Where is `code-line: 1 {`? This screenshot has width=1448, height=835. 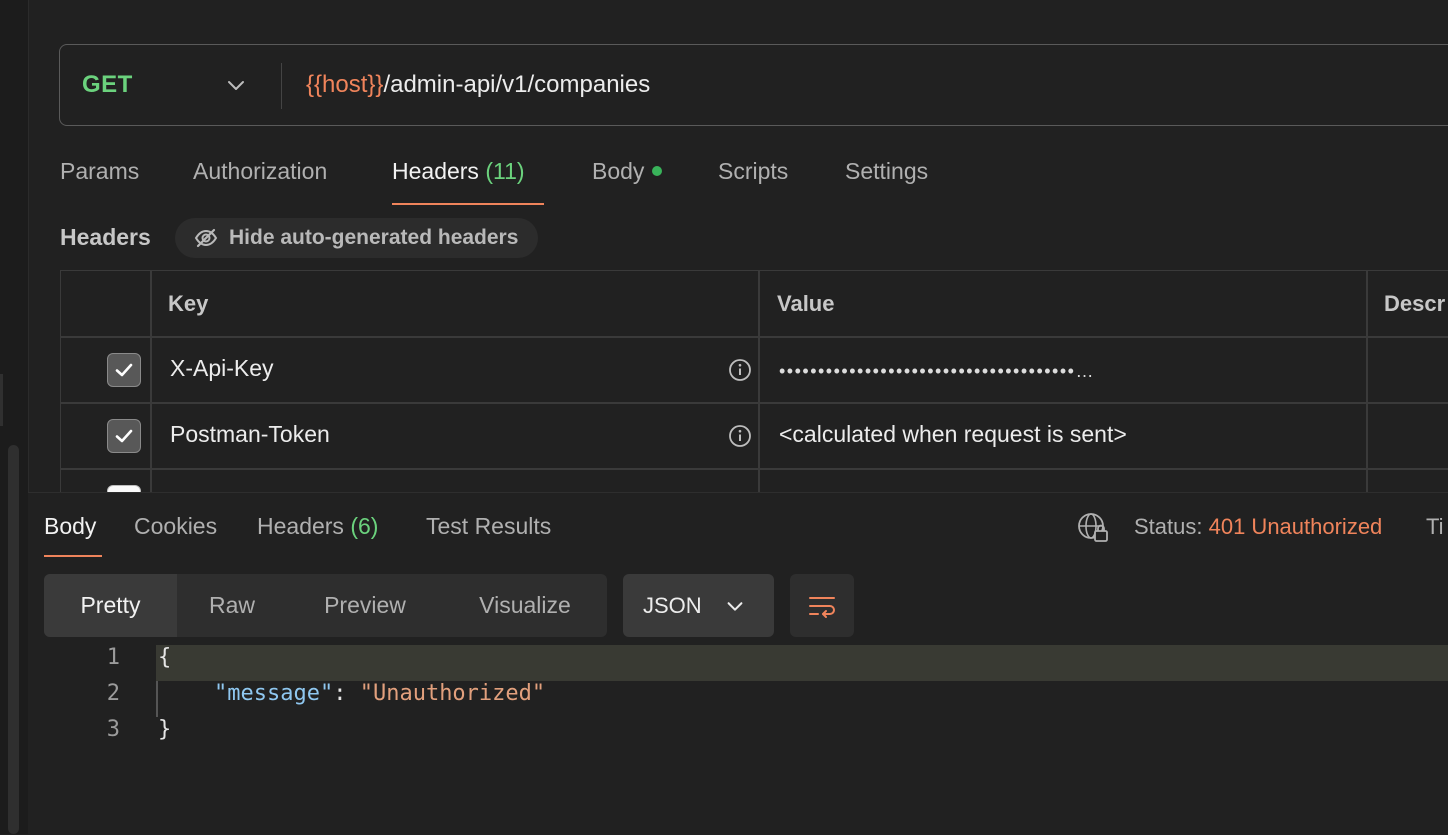 code-line: 1 { is located at coordinates (738, 663).